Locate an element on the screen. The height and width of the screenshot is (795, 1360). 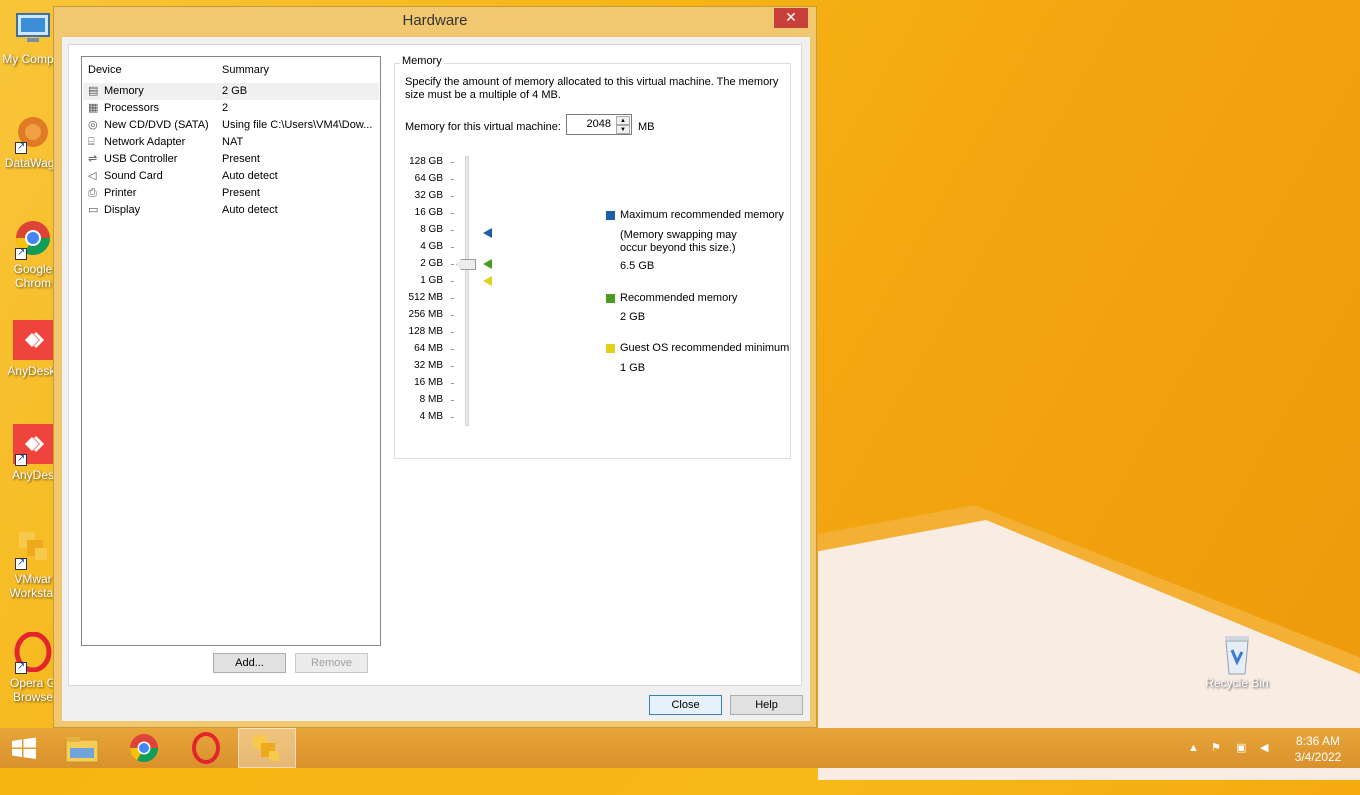
taskbar-vmware is located at coordinates (267, 748).